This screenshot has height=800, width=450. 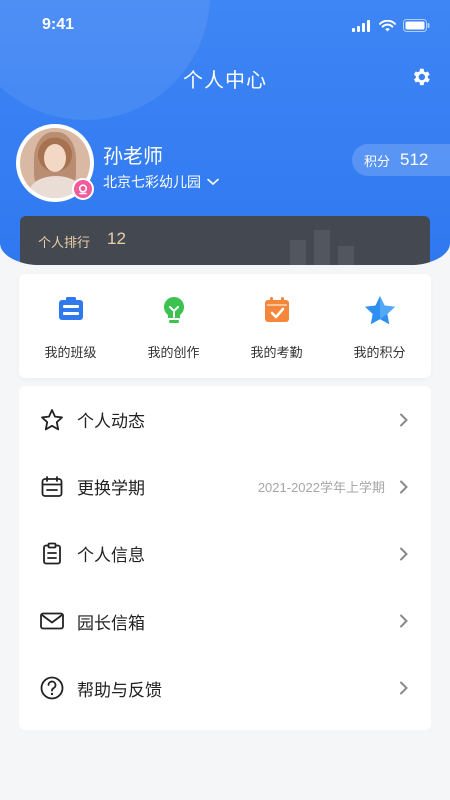 I want to click on mail-icon, so click(x=52, y=621).